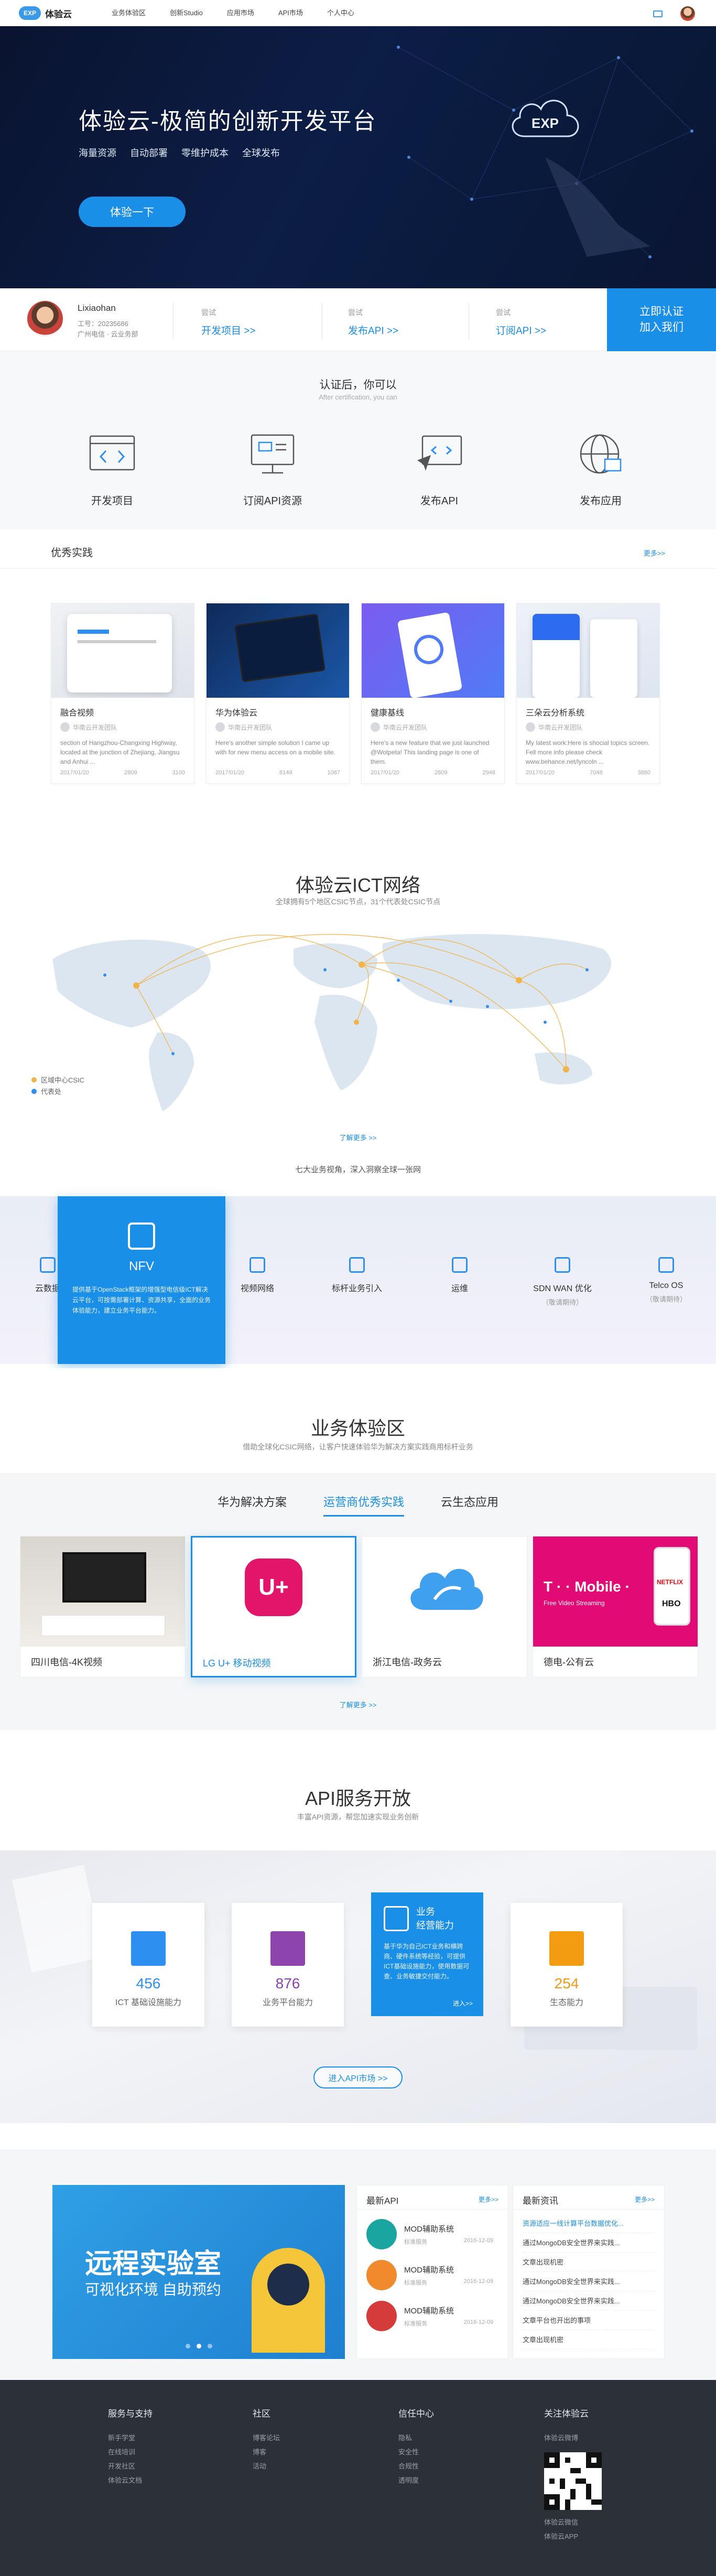 The height and width of the screenshot is (2576, 716). Describe the element at coordinates (198, 2272) in the screenshot. I see `remote-lab-banner: 远程实验室 可视化环境 自助预约` at that location.